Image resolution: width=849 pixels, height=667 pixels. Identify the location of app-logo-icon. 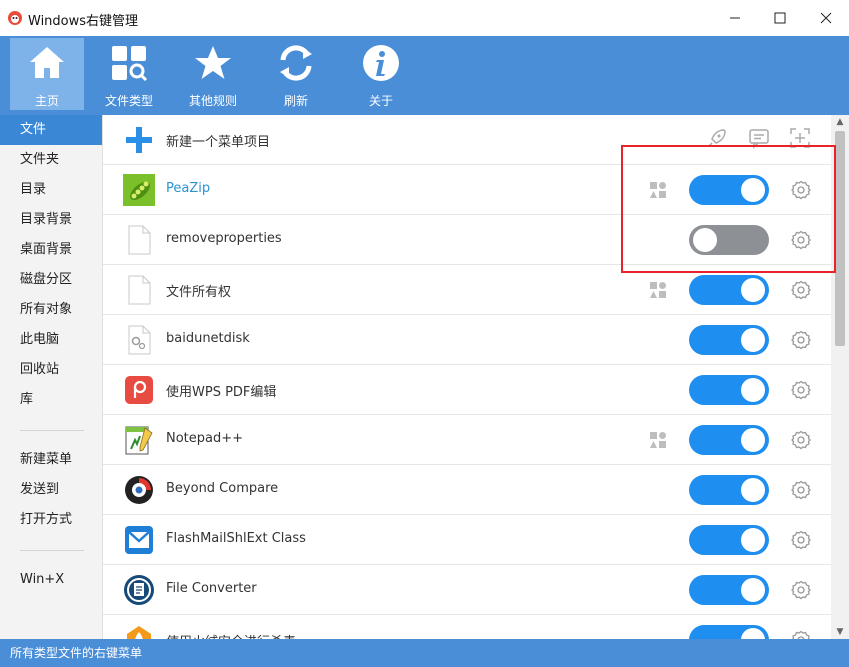
(15, 18).